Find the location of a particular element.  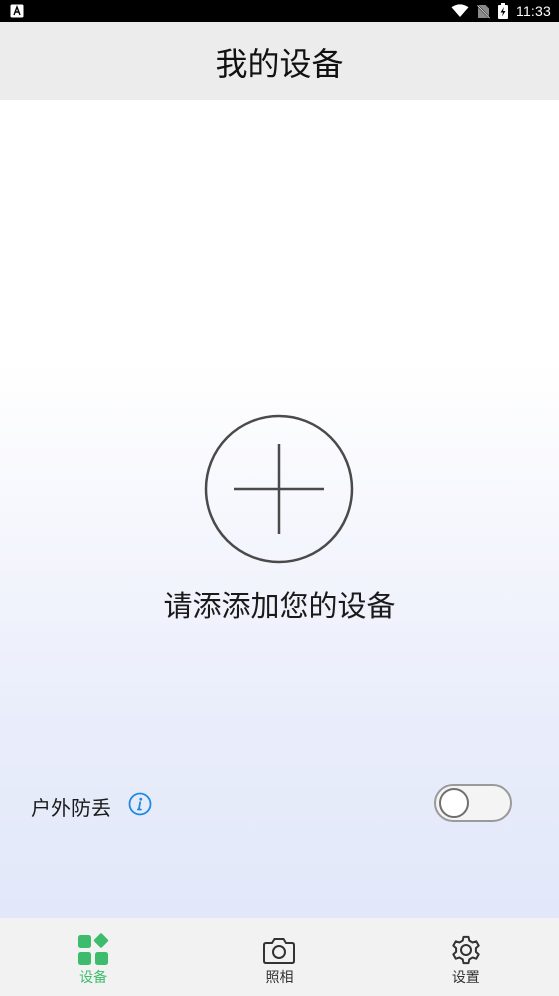

battery-charging-icon is located at coordinates (503, 11).